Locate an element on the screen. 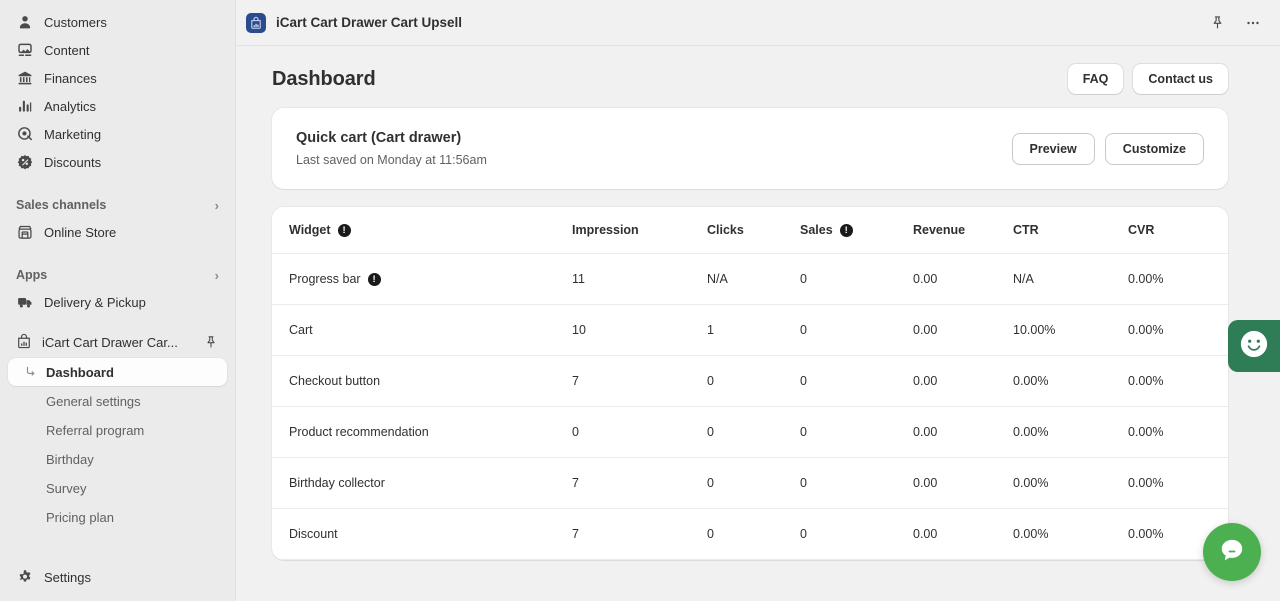  sidebar-subitem-label: Birthday is located at coordinates (70, 459).